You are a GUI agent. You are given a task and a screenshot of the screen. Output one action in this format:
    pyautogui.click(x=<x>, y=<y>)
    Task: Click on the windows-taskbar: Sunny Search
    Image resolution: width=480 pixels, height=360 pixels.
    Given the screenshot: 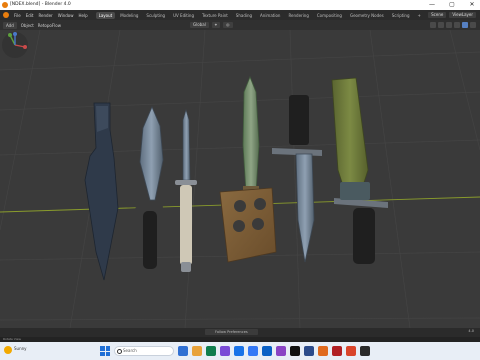 What is the action you would take?
    pyautogui.click(x=240, y=351)
    